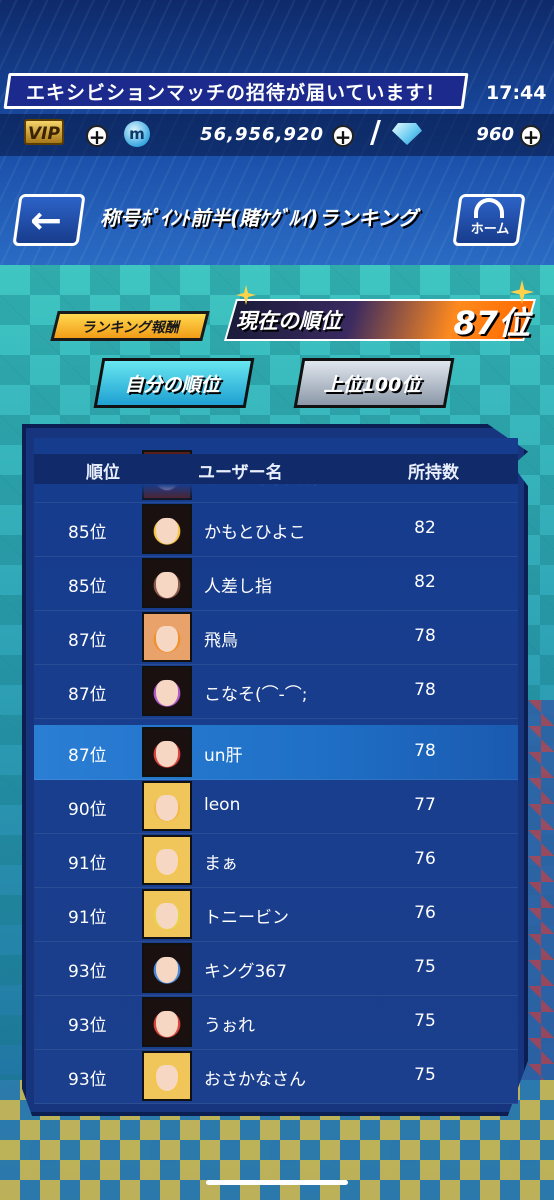 This screenshot has width=554, height=1200. Describe the element at coordinates (255, 1080) in the screenshot. I see `row-username: おさかなさん` at that location.